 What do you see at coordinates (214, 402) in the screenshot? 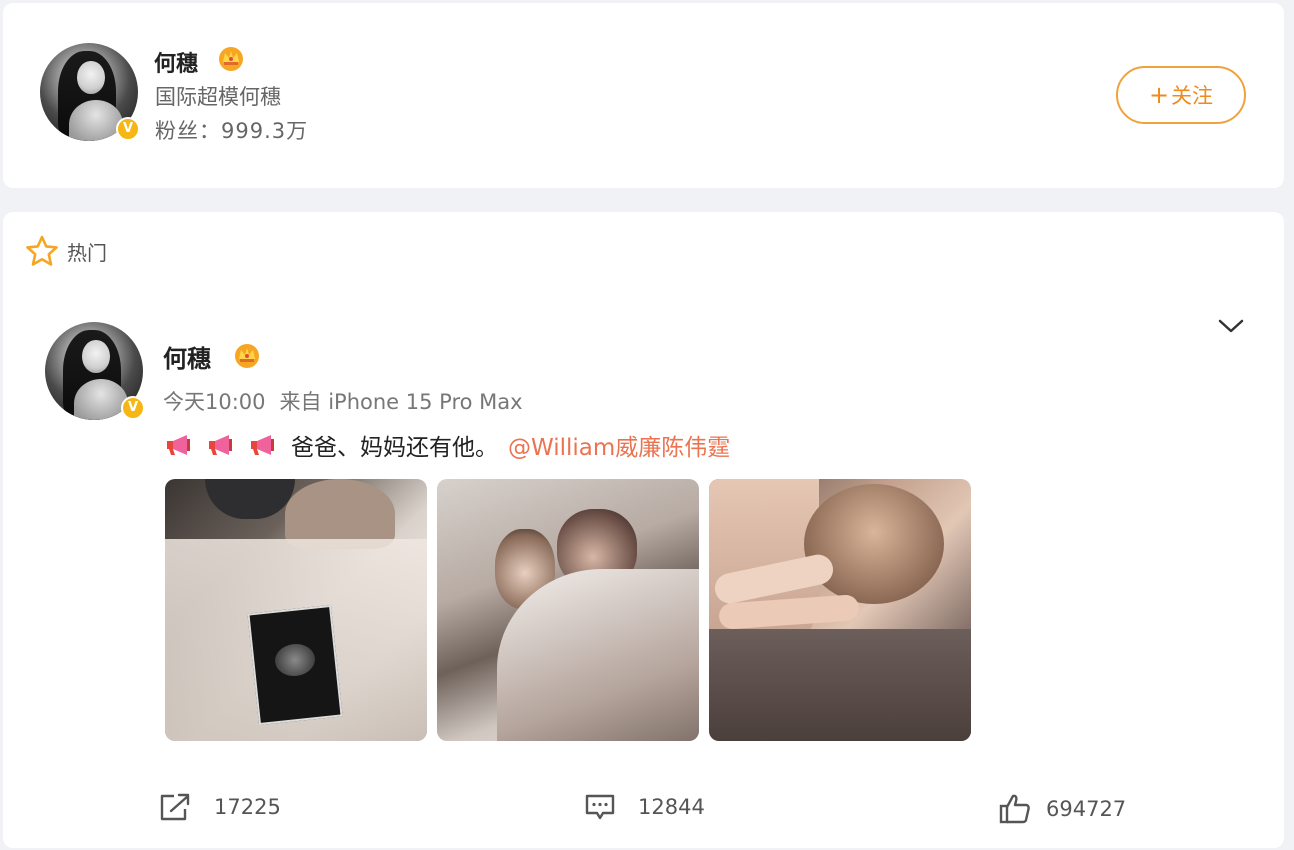
I see `post-time: 今天10:00` at bounding box center [214, 402].